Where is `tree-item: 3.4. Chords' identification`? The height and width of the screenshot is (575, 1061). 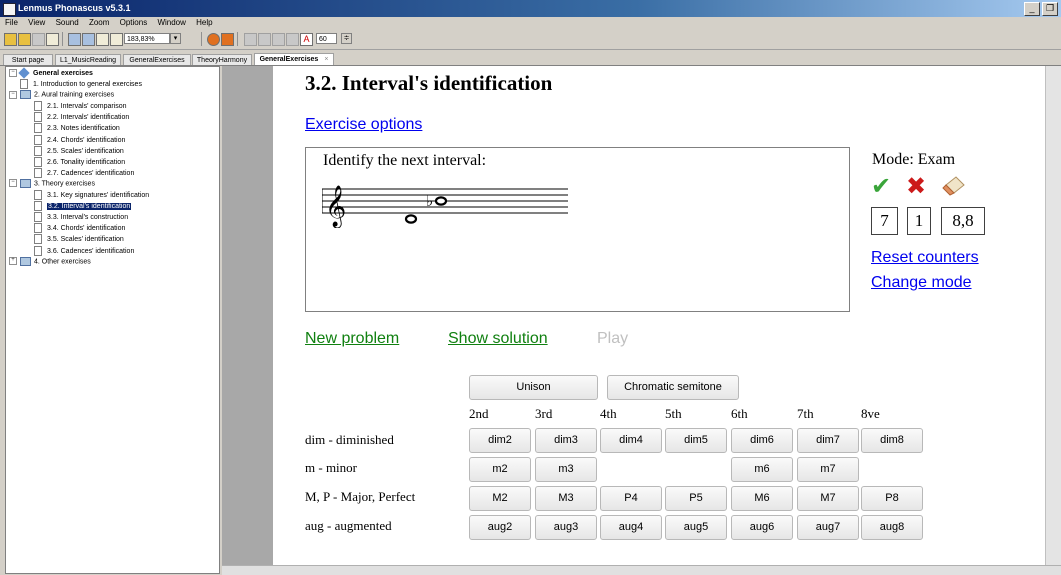 tree-item: 3.4. Chords' identification is located at coordinates (80, 228).